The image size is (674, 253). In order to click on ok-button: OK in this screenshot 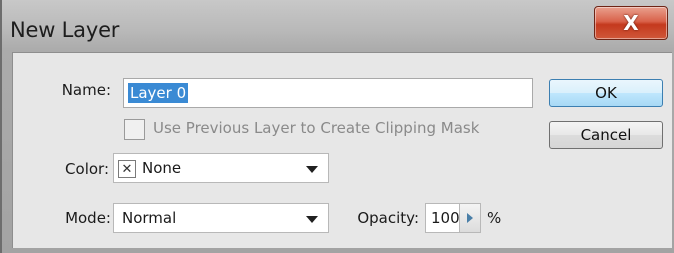, I will do `click(606, 93)`.